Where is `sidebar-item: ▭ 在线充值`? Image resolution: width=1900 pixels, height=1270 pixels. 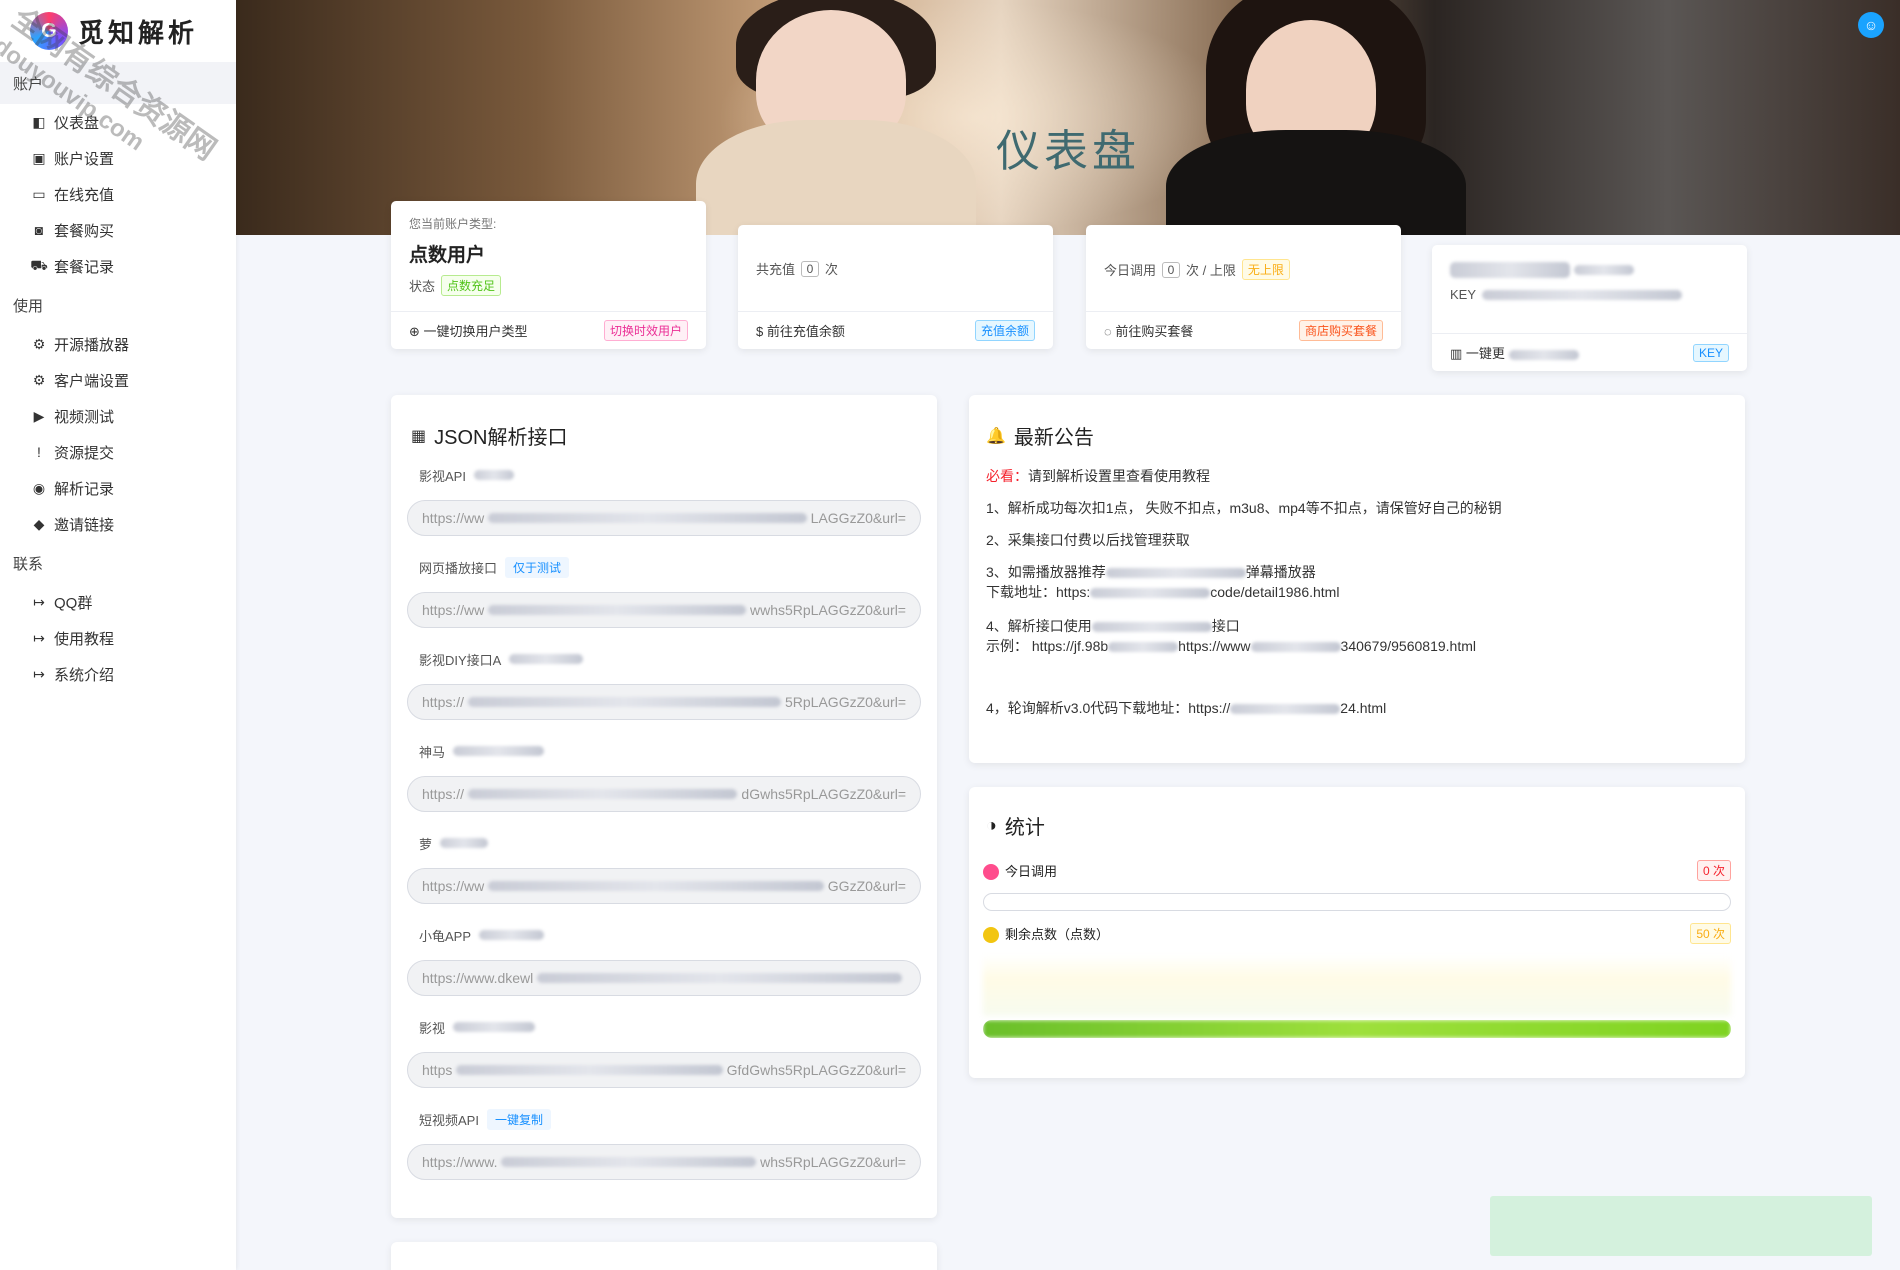
sidebar-item: ▭ 在线充值 is located at coordinates (118, 194).